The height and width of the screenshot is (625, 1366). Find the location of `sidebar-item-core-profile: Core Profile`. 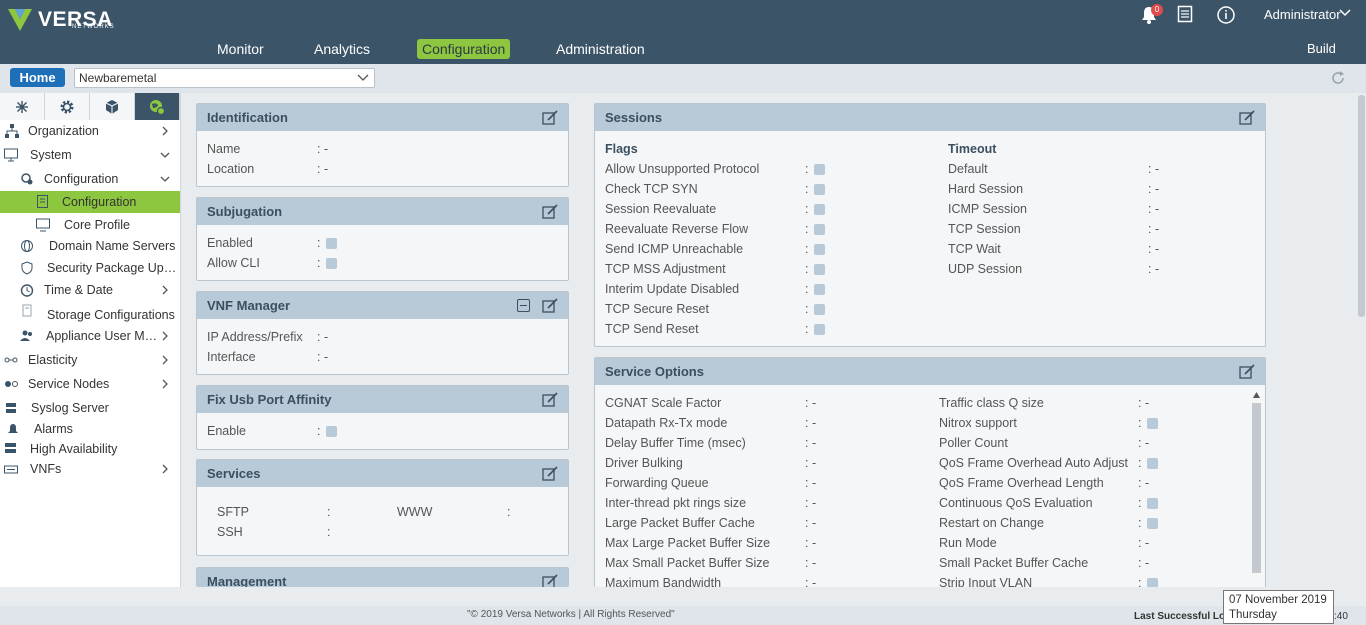

sidebar-item-core-profile: Core Profile is located at coordinates (90, 225).